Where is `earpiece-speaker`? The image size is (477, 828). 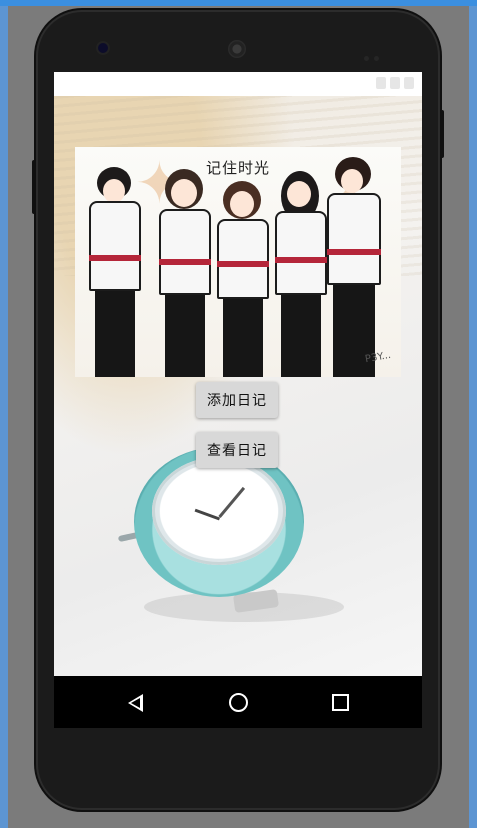
earpiece-speaker is located at coordinates (237, 49).